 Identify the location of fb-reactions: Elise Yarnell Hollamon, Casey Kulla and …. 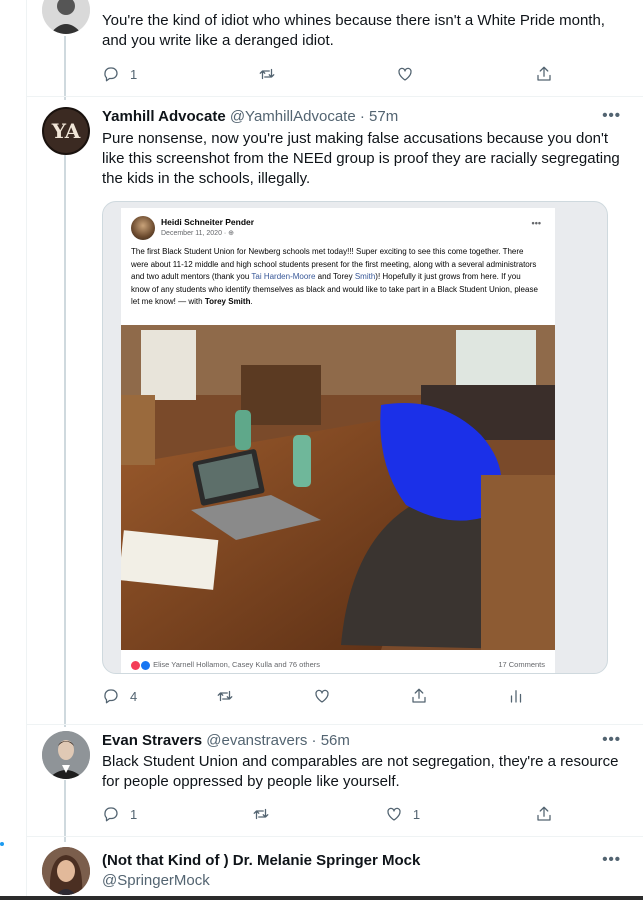
(338, 665).